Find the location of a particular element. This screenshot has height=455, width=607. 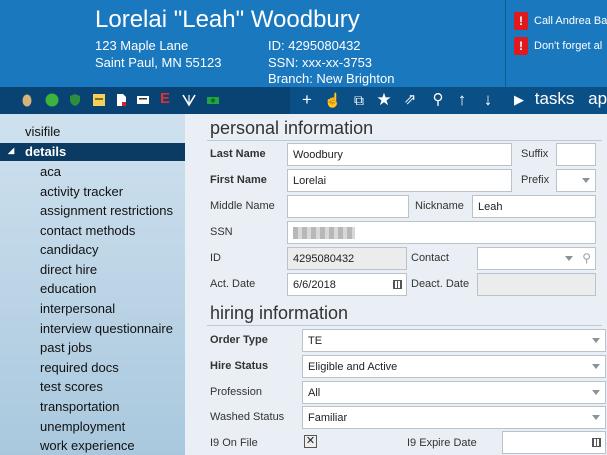

alert-text: Don't forget al is located at coordinates (568, 46).